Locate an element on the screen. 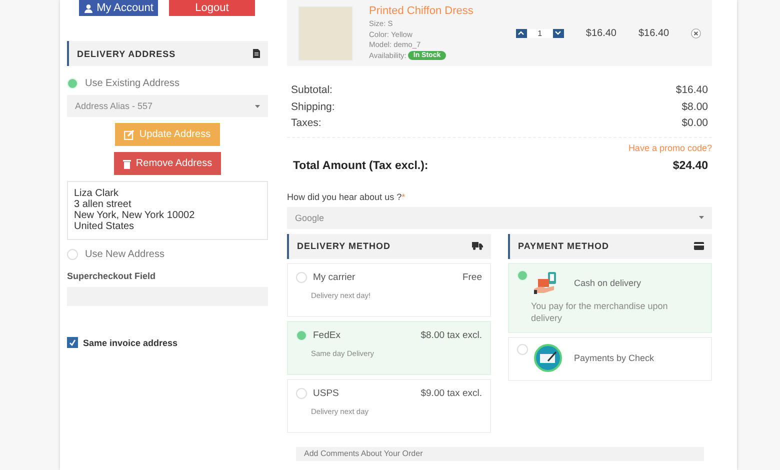 The image size is (780, 470). trash-icon is located at coordinates (126, 163).